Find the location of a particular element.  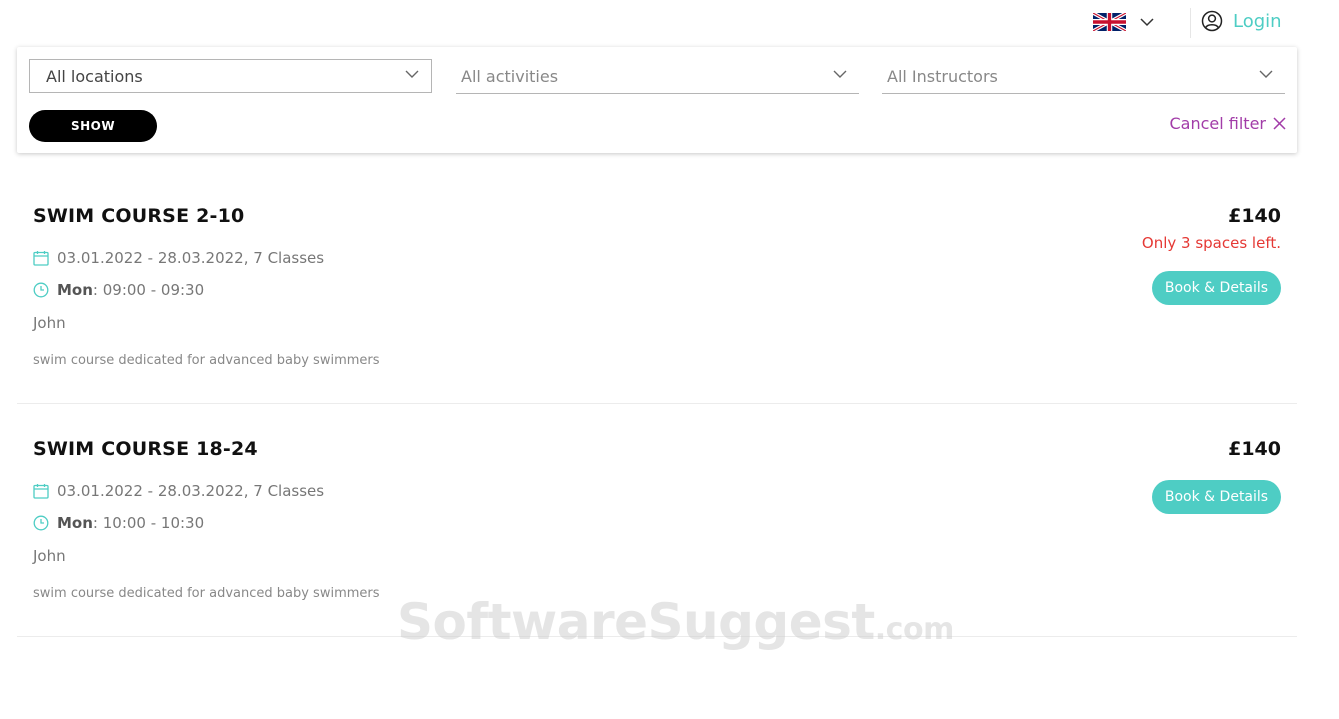

watermark-name: SoftwareSuggest is located at coordinates (636, 622).